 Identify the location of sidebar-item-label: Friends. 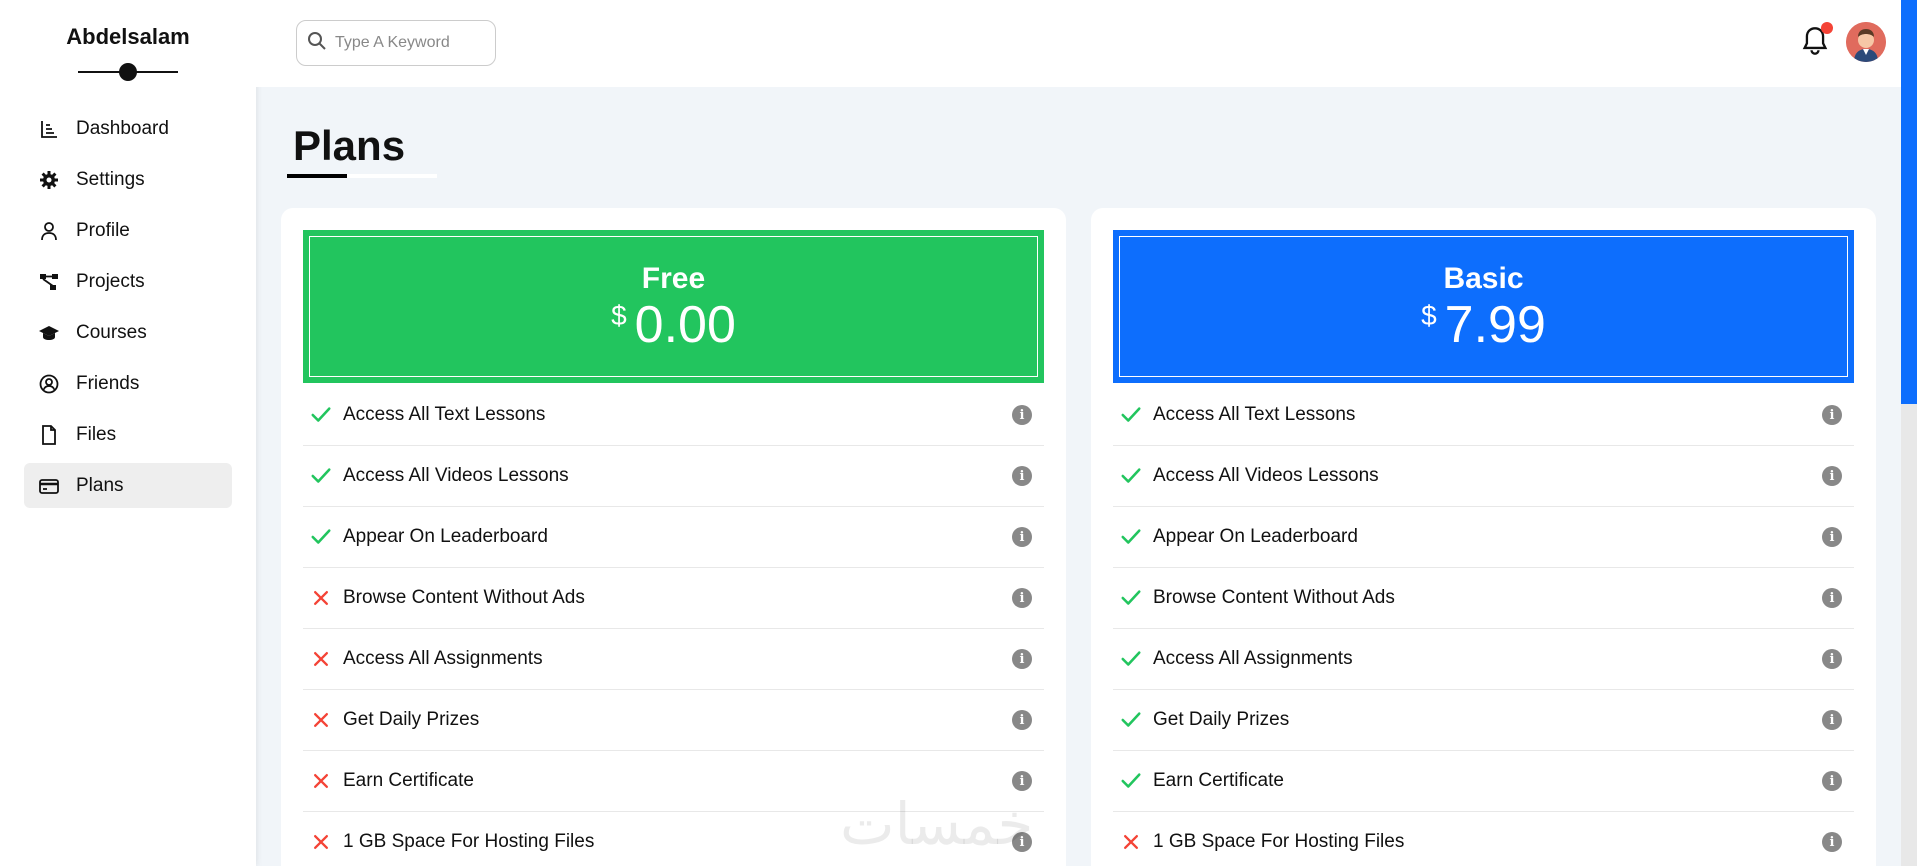
(108, 383).